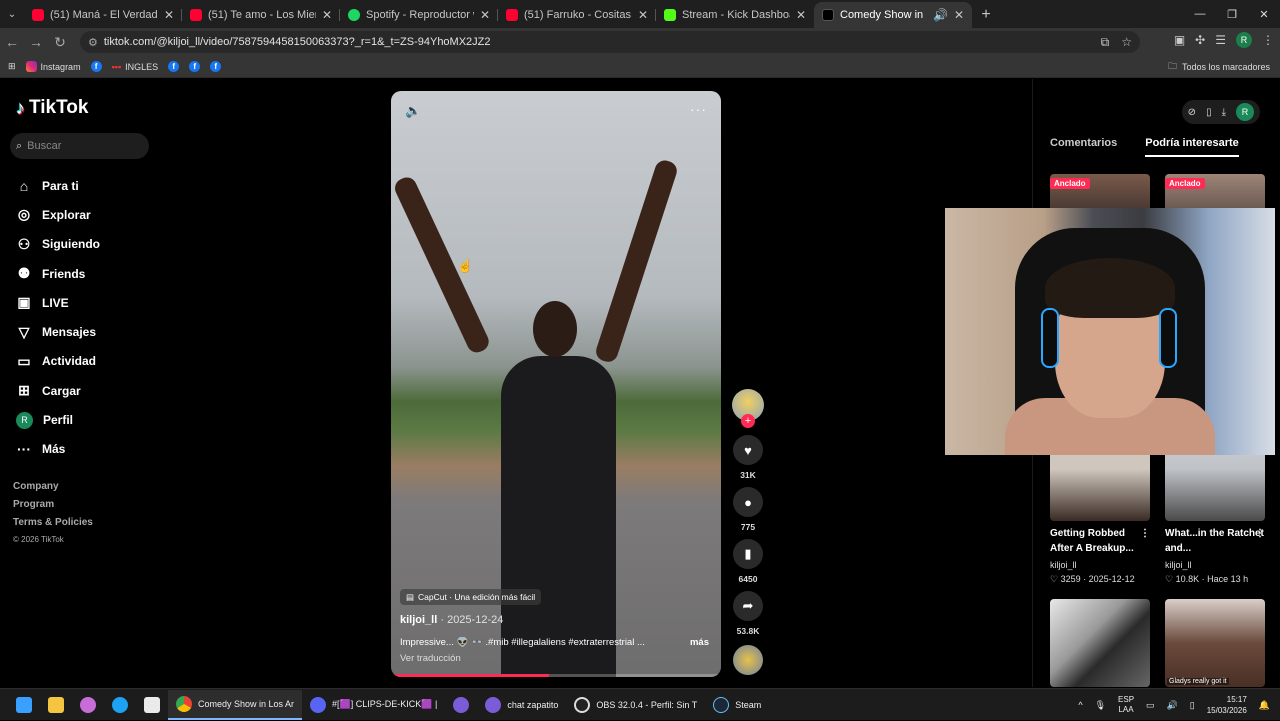  Describe the element at coordinates (556, 675) in the screenshot. I see `video-progress-bar` at that location.